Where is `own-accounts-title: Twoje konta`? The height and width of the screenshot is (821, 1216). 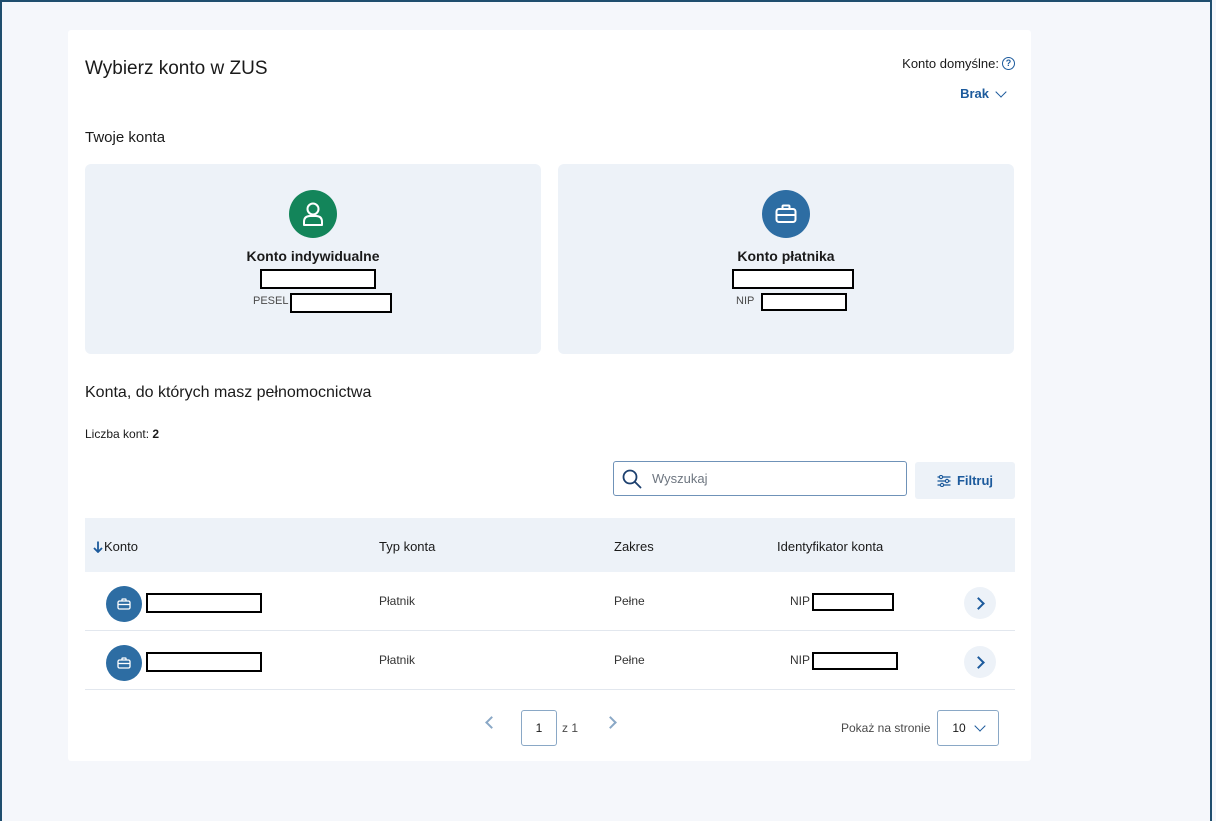 own-accounts-title: Twoje konta is located at coordinates (125, 137).